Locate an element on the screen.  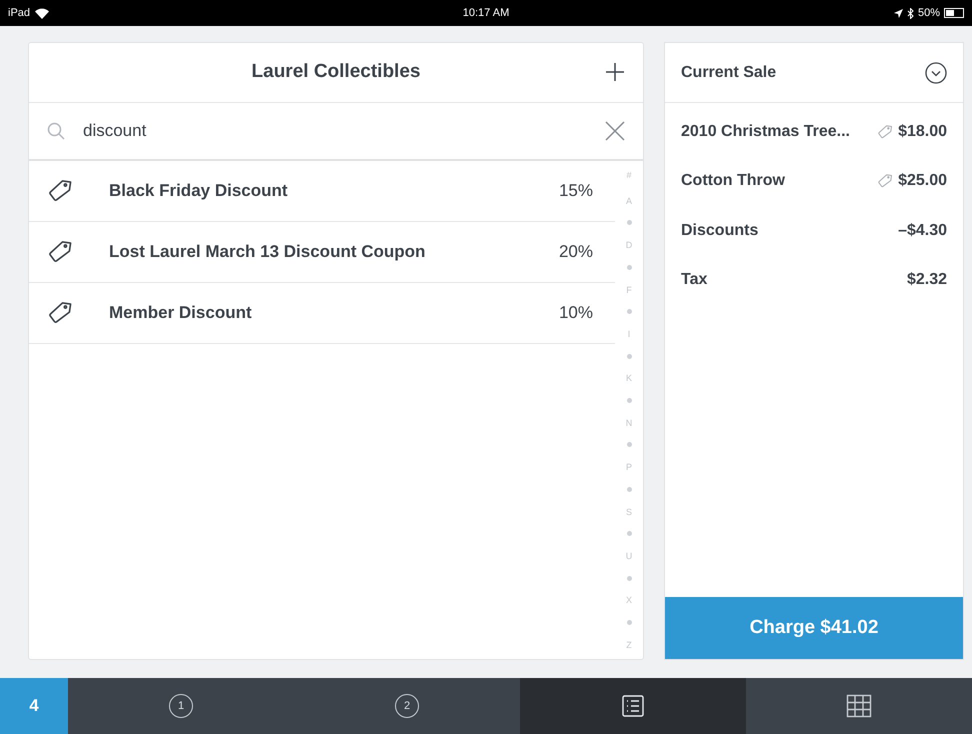
index-letter: Z is located at coordinates (629, 644).